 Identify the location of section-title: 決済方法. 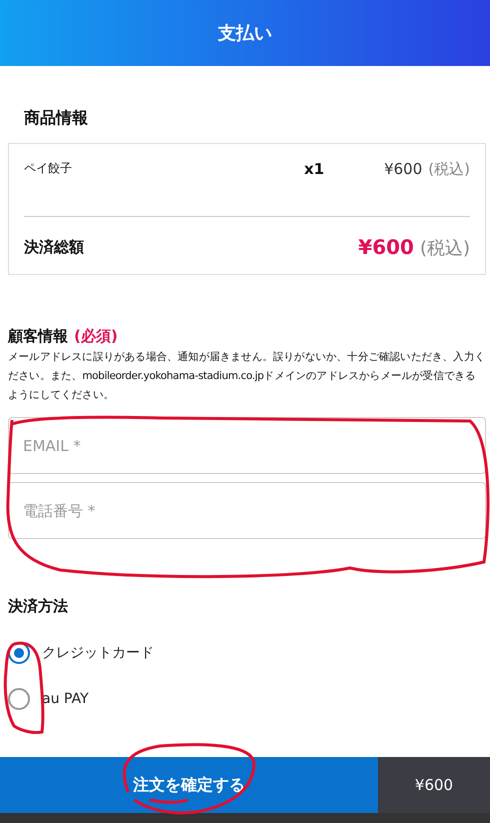
(38, 606).